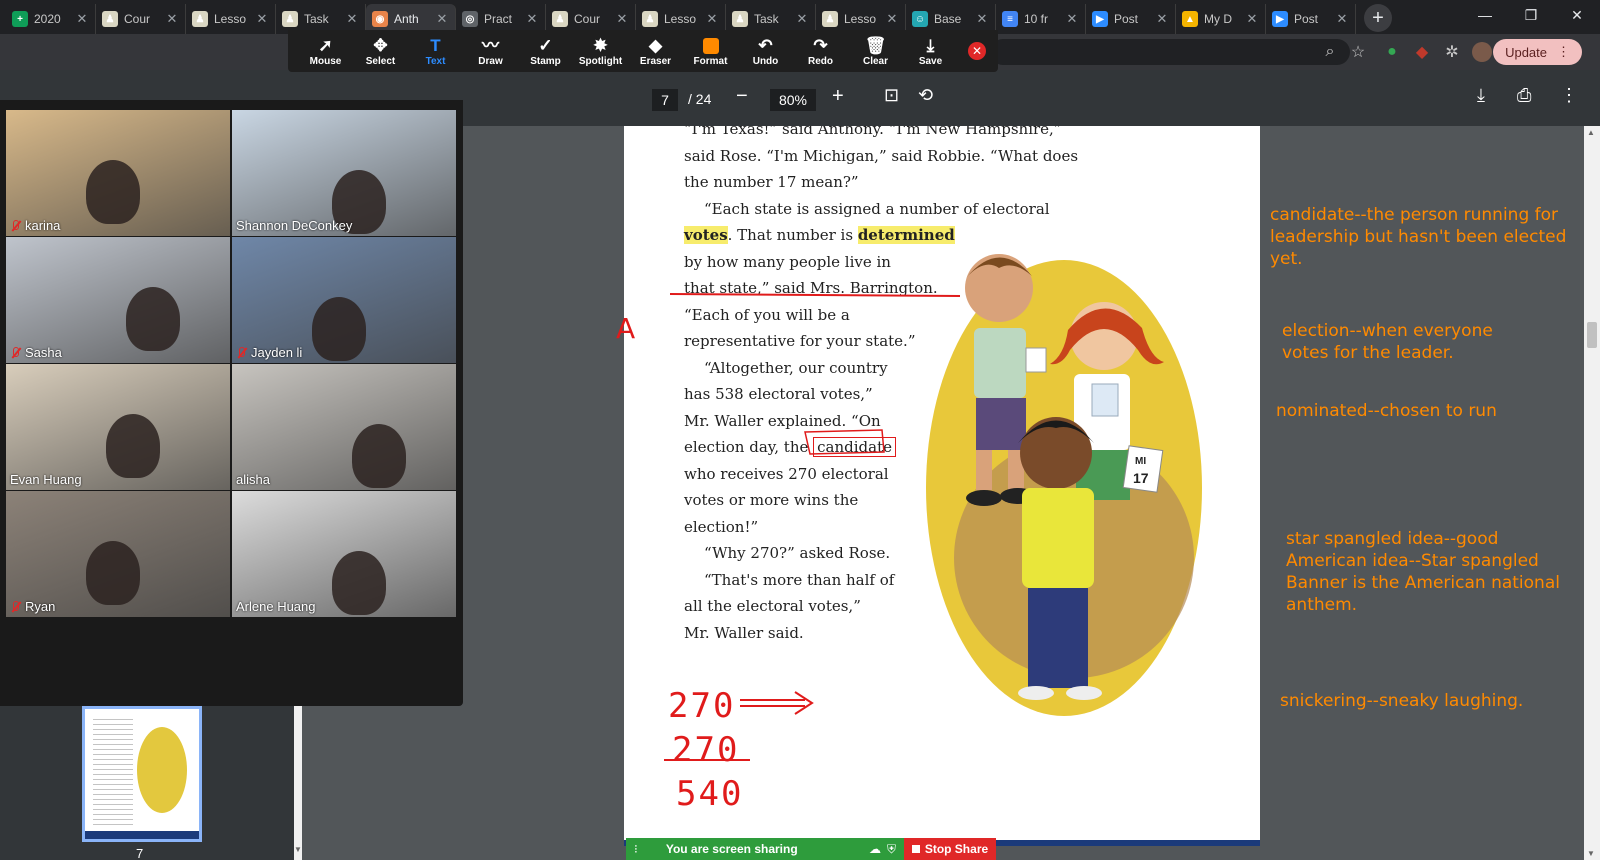  I want to click on tool-select: ✥ Select, so click(380, 51).